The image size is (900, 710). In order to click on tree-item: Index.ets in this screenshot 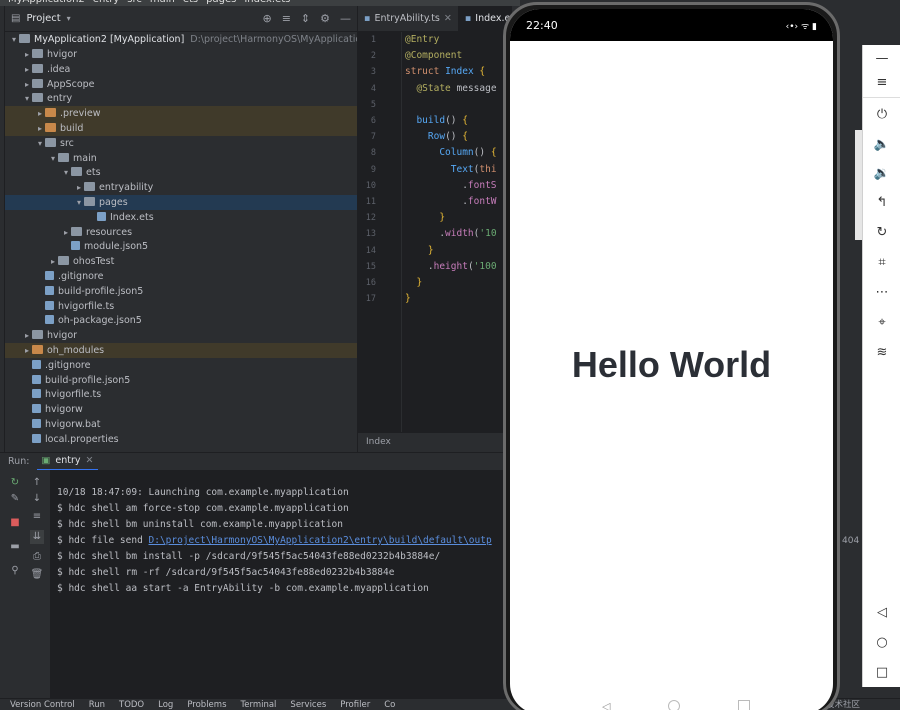, I will do `click(181, 217)`.